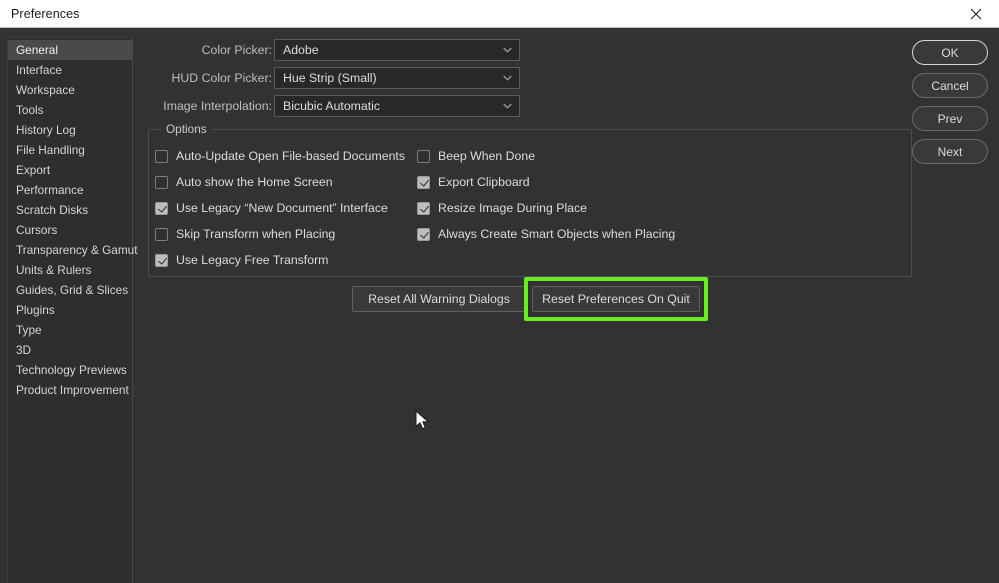 This screenshot has width=999, height=583. I want to click on checkbox-row: Export Clipboard, so click(473, 182).